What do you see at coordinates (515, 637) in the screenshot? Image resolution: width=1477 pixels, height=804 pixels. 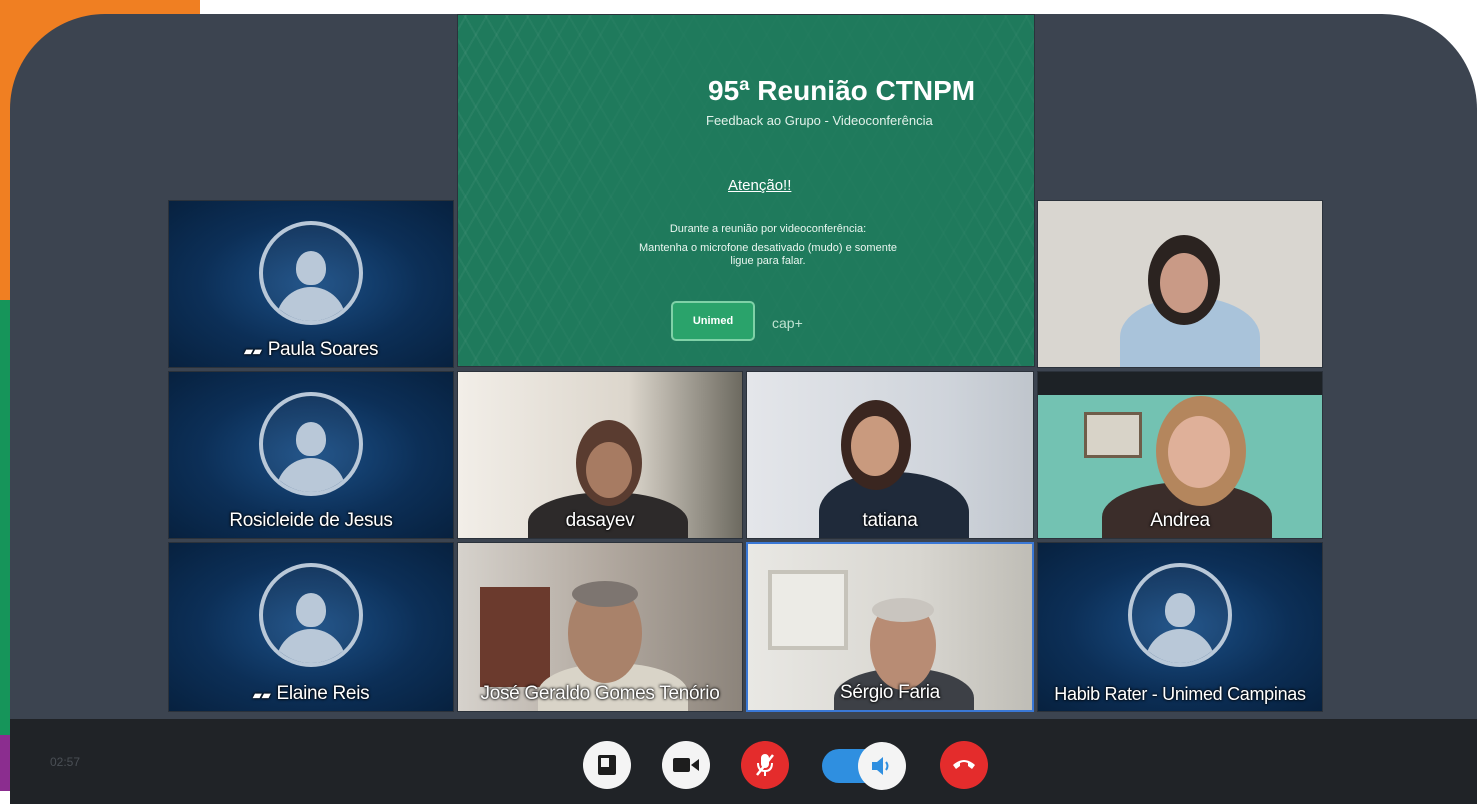 I see `background-door` at bounding box center [515, 637].